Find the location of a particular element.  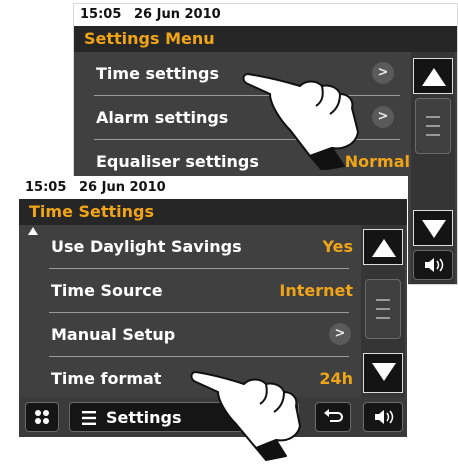

menu-title: Time Settings is located at coordinates (213, 212).